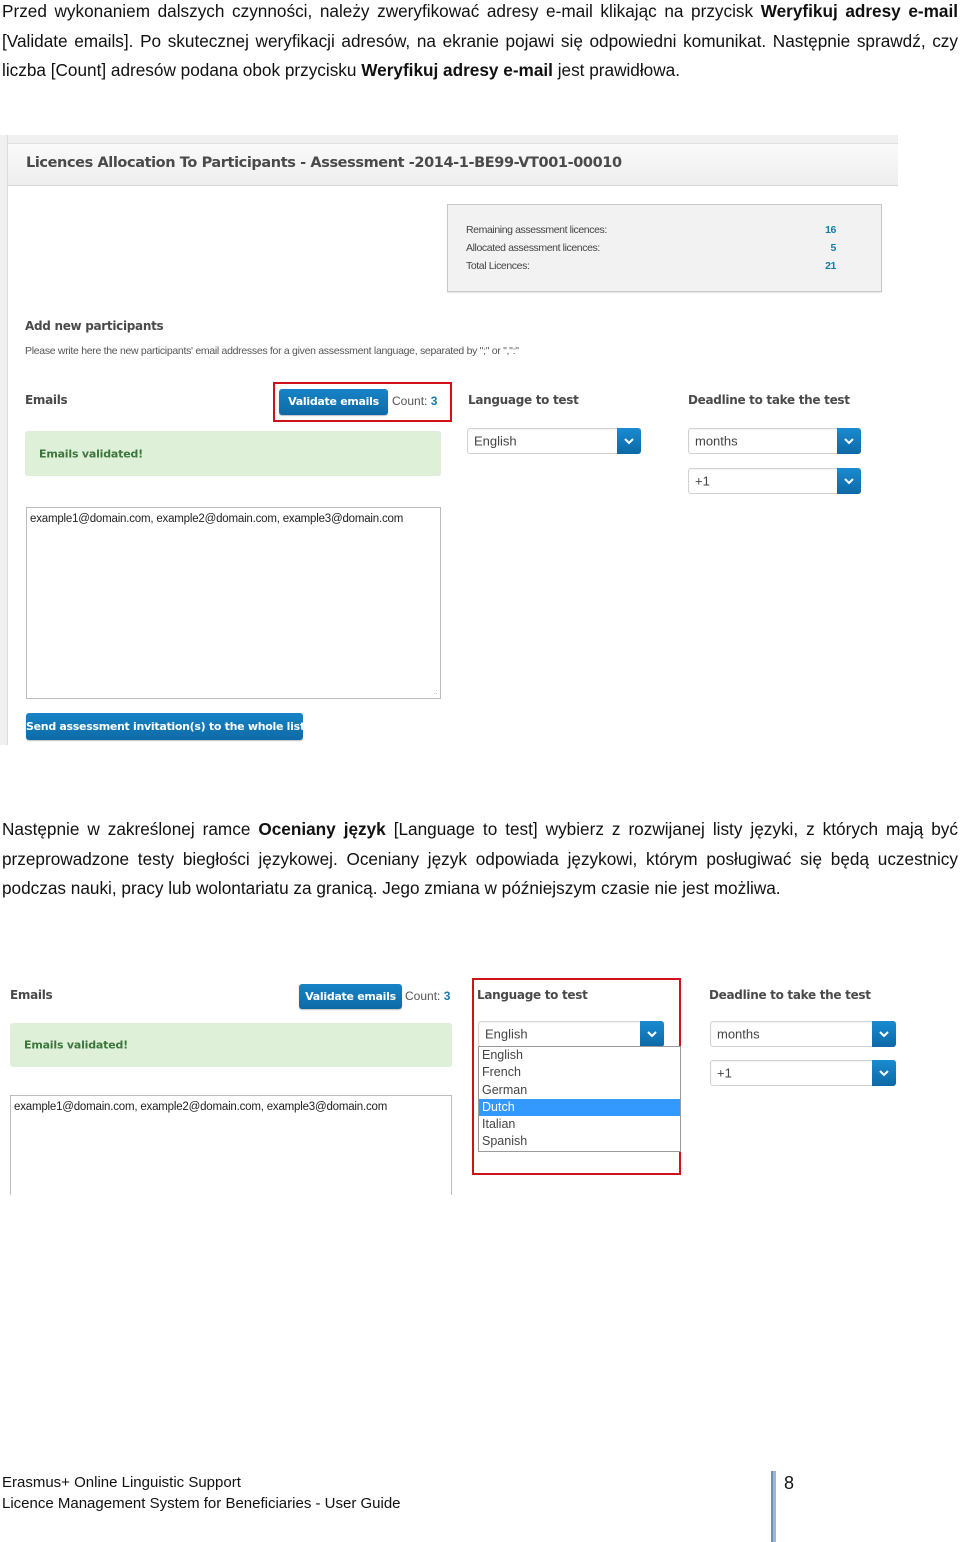 This screenshot has height=1542, width=960. What do you see at coordinates (457, 70) in the screenshot?
I see `intro-bold-2: Weryfikuj adresy e-mail` at bounding box center [457, 70].